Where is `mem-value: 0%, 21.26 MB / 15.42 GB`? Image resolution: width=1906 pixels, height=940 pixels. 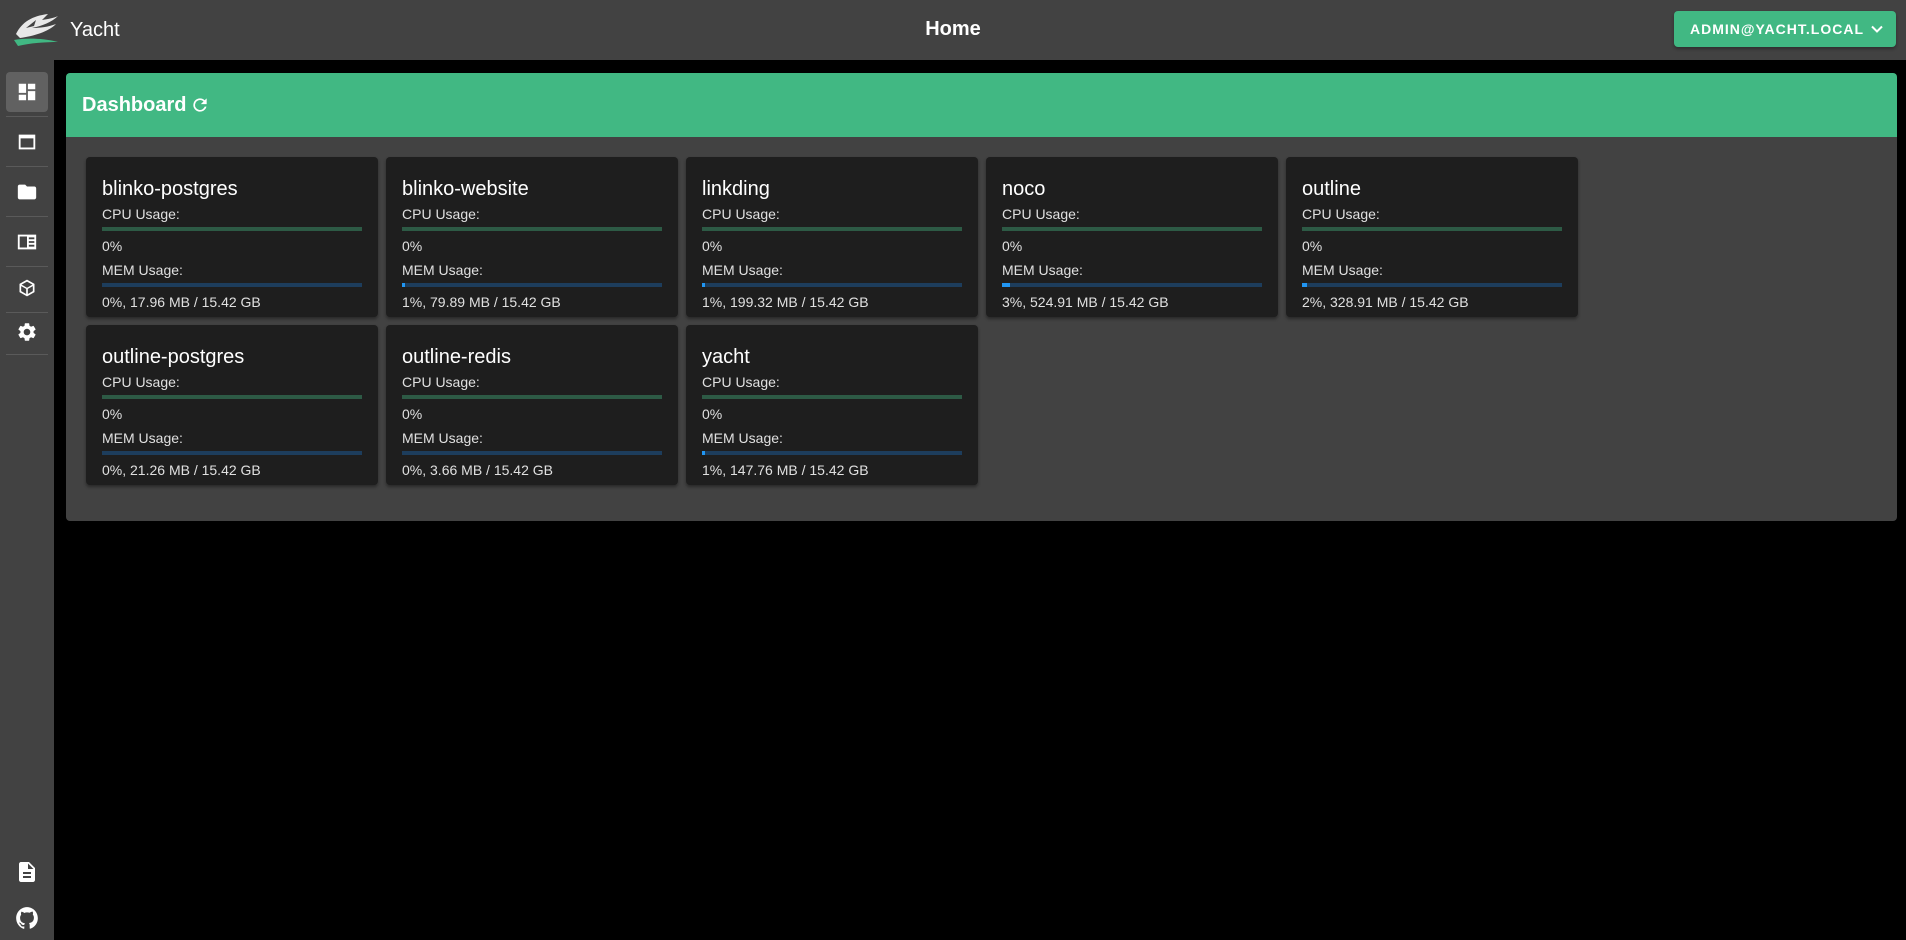
mem-value: 0%, 21.26 MB / 15.42 GB is located at coordinates (181, 470).